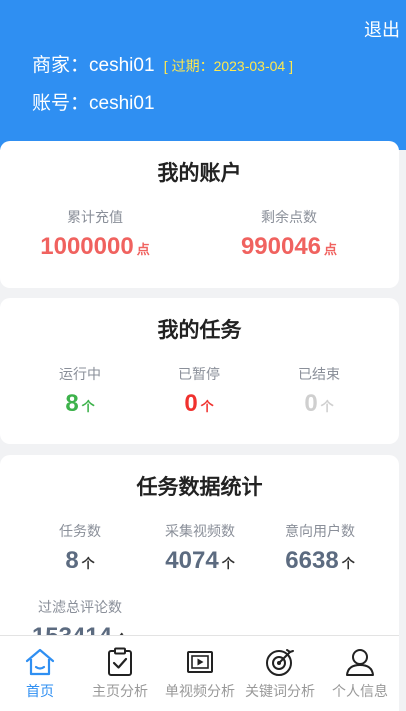 The width and height of the screenshot is (406, 711). I want to click on task-count-label: 任务数, so click(80, 531).